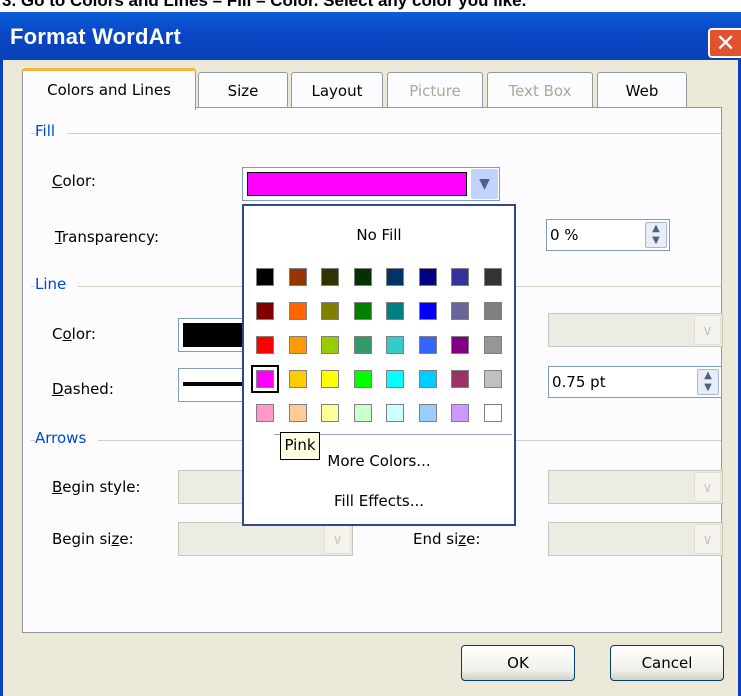 This screenshot has height=696, width=741. What do you see at coordinates (300, 446) in the screenshot?
I see `color-tooltip: Pink` at bounding box center [300, 446].